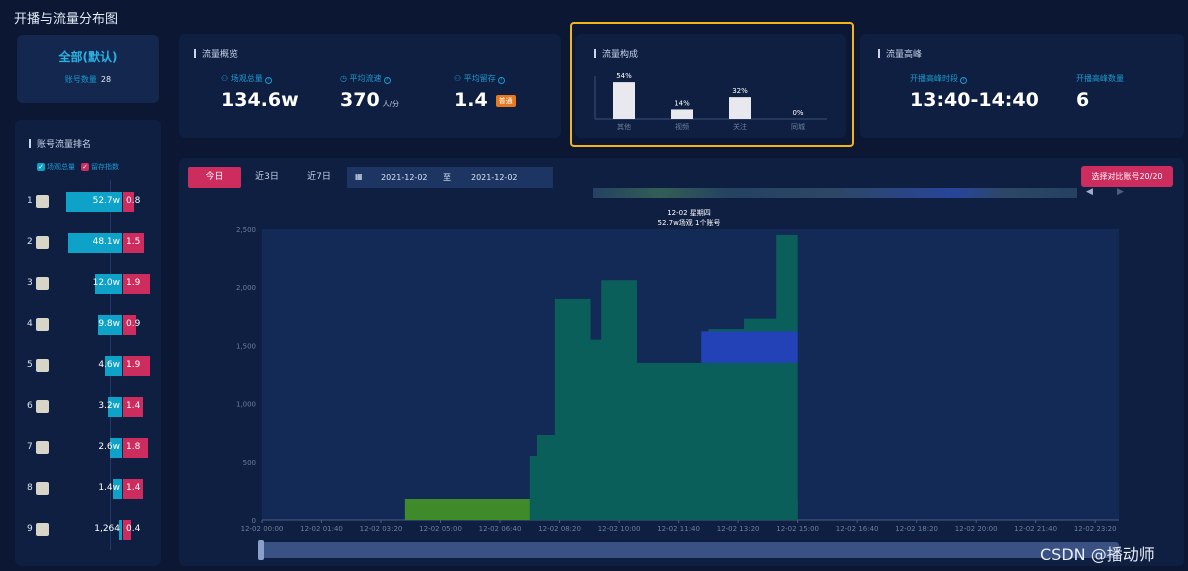 This screenshot has width=1188, height=571. What do you see at coordinates (56, 167) in the screenshot?
I see `legend-views: ✓ 场观总量` at bounding box center [56, 167].